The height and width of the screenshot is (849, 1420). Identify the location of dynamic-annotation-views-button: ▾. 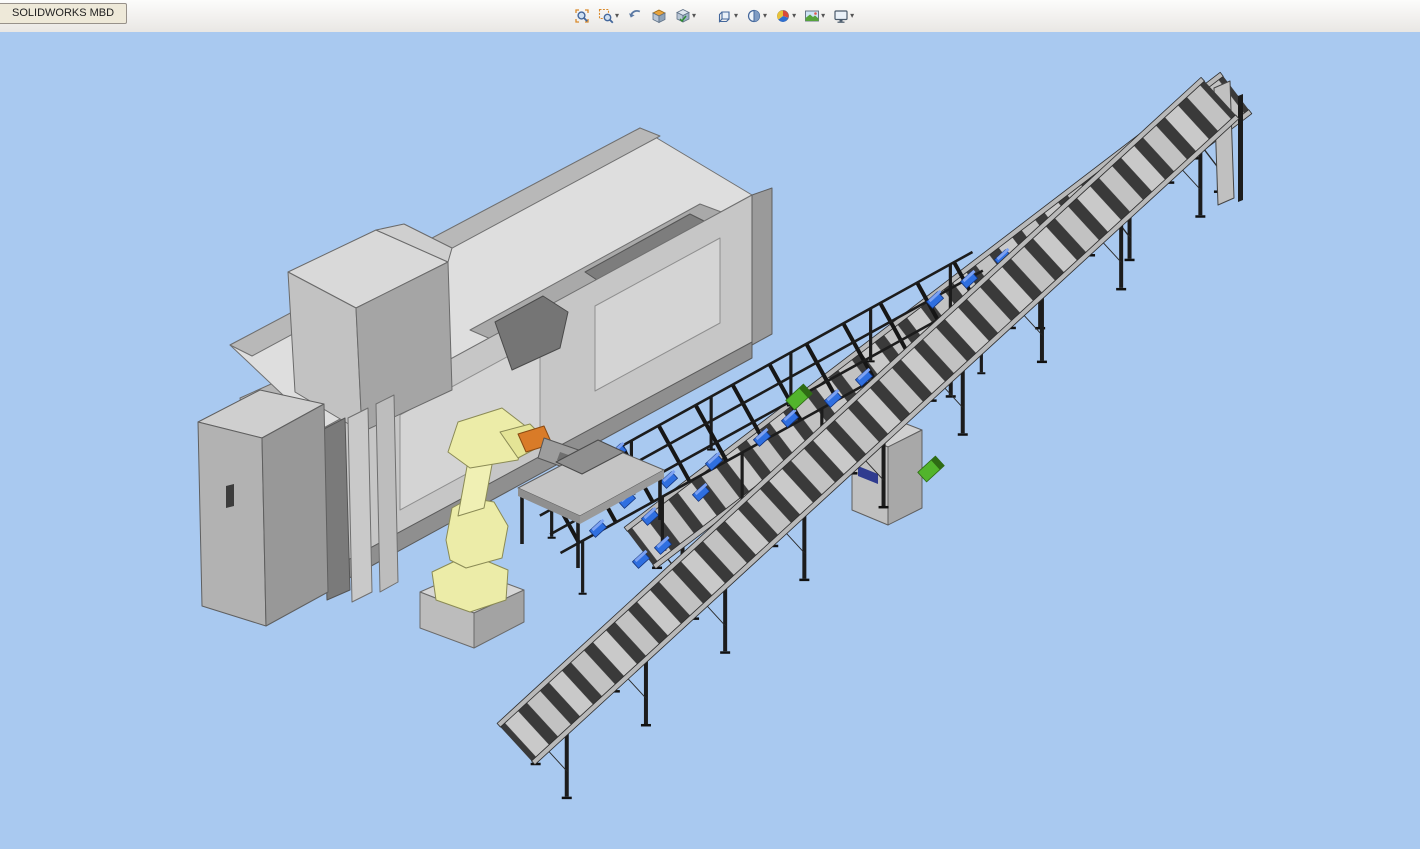
(685, 16).